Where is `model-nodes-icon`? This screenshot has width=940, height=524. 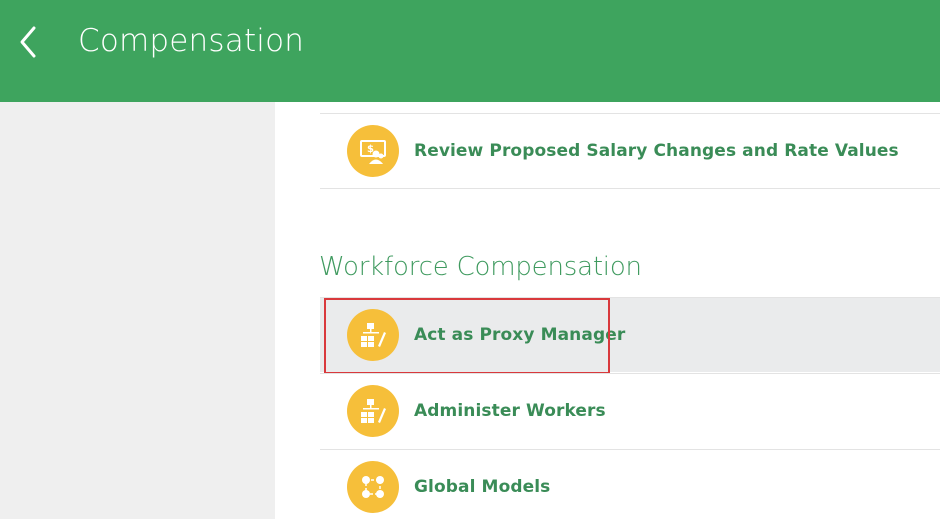
model-nodes-icon is located at coordinates (373, 487).